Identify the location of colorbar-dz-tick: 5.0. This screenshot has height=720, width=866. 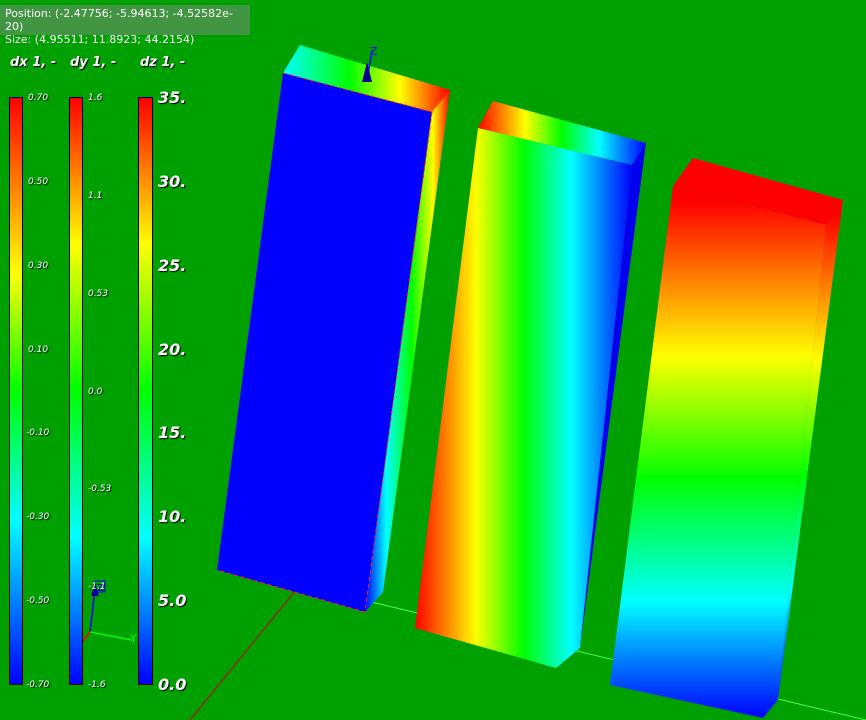
(172, 600).